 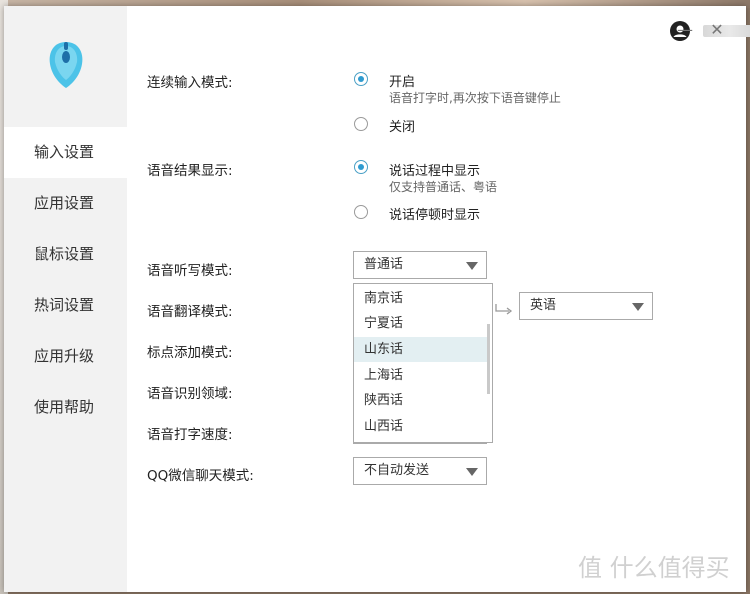 I want to click on sidebar-item-hotword-settings: 热词设置, so click(x=65, y=305).